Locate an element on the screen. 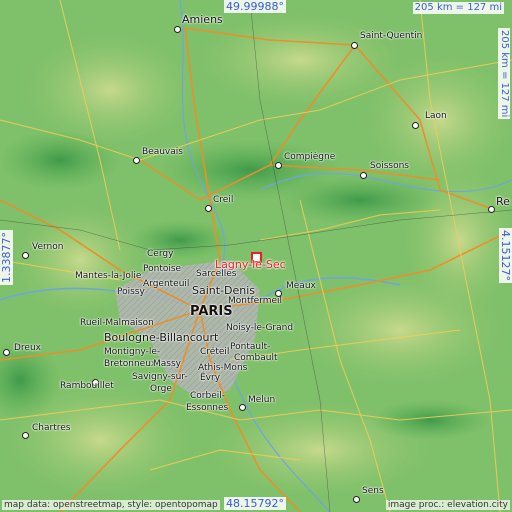 The width and height of the screenshot is (512, 512). lon-left-label: 1.33877° is located at coordinates (6, 257).